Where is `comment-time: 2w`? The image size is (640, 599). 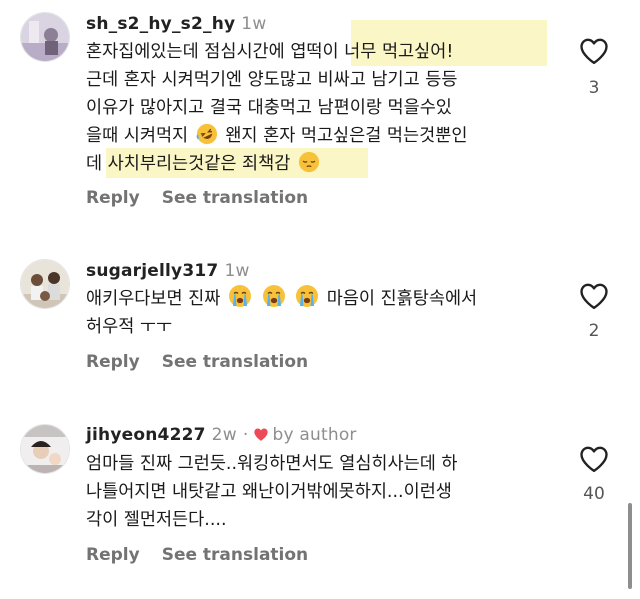
comment-time: 2w is located at coordinates (224, 435).